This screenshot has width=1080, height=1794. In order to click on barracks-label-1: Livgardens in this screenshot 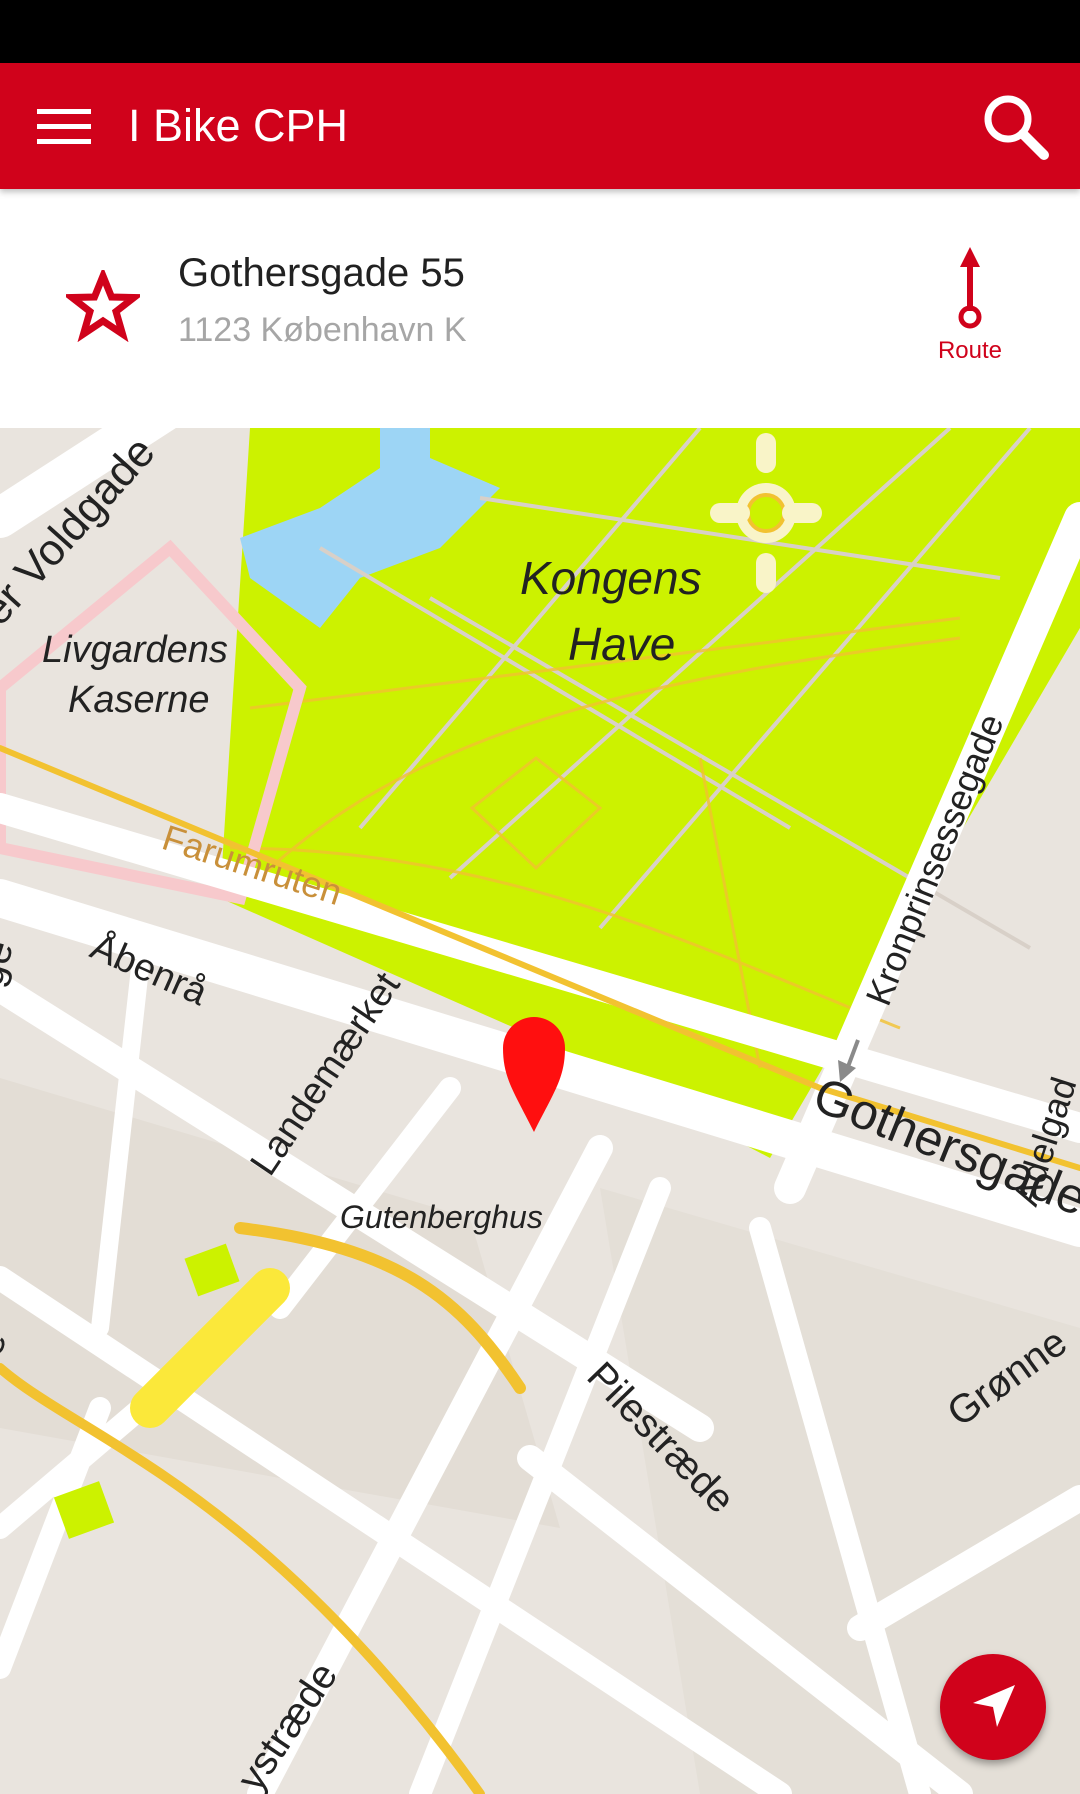, I will do `click(135, 650)`.